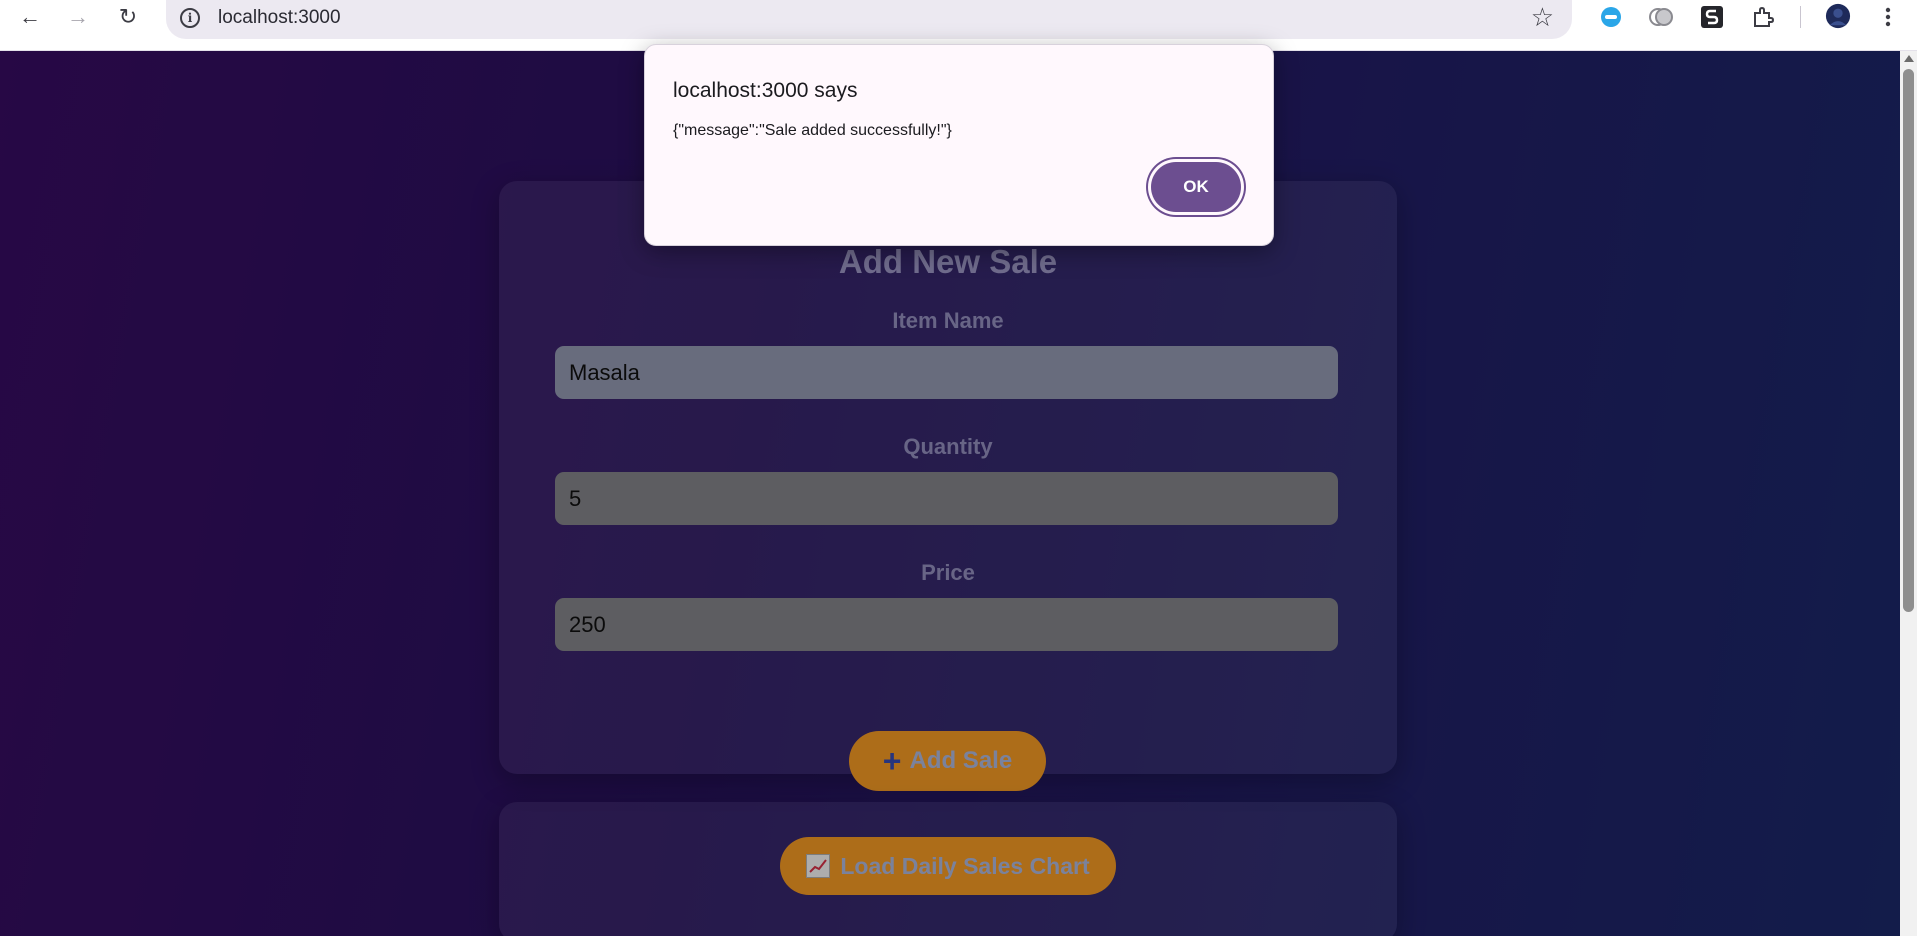 The width and height of the screenshot is (1917, 936). Describe the element at coordinates (1838, 16) in the screenshot. I see `avatar` at that location.